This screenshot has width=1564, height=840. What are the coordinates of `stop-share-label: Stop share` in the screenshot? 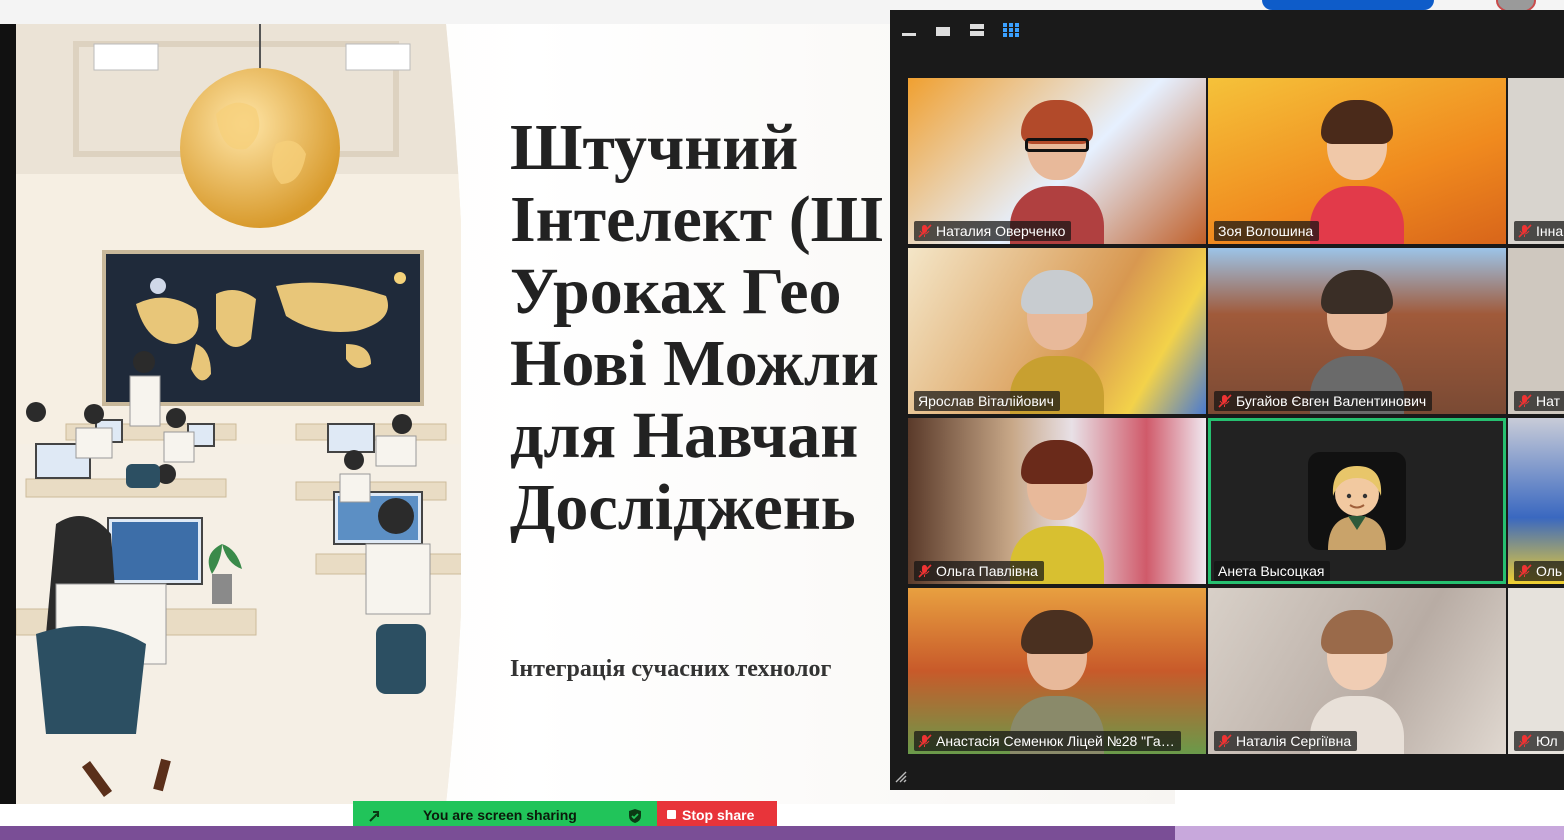 It's located at (718, 815).